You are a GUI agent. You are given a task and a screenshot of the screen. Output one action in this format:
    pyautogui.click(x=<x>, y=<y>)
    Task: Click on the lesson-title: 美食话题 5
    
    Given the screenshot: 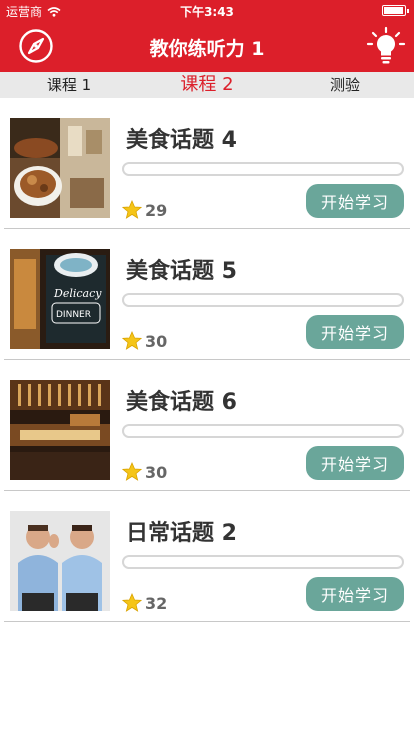 What is the action you would take?
    pyautogui.click(x=181, y=271)
    